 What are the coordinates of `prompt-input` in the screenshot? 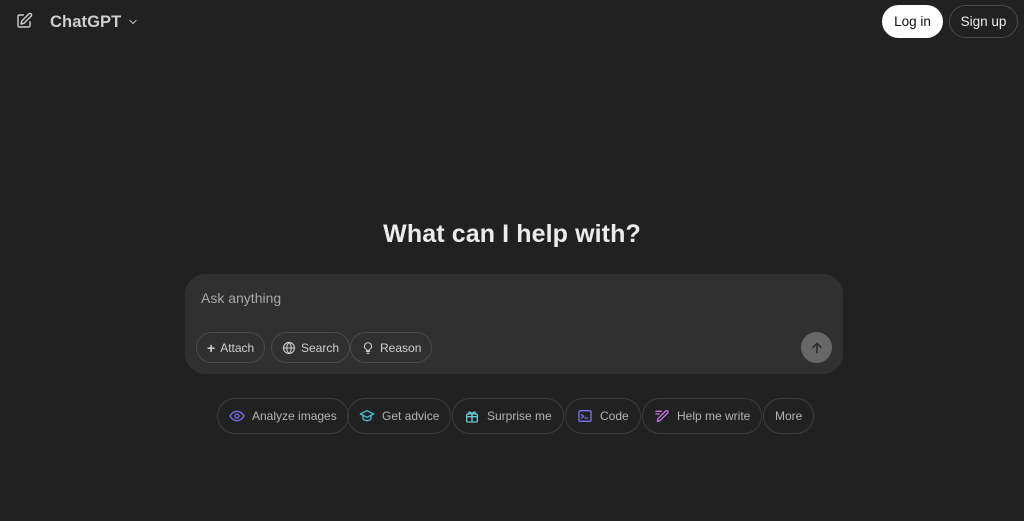 It's located at (511, 298).